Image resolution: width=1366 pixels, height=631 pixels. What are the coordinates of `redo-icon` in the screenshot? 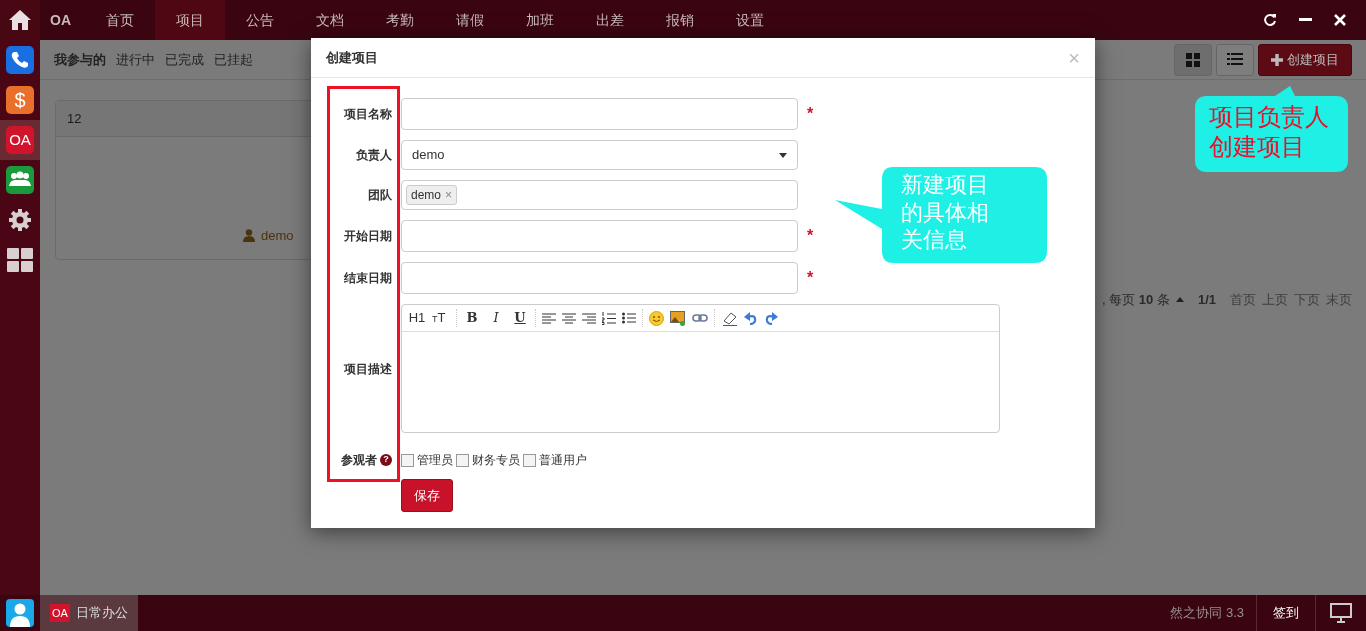 It's located at (771, 318).